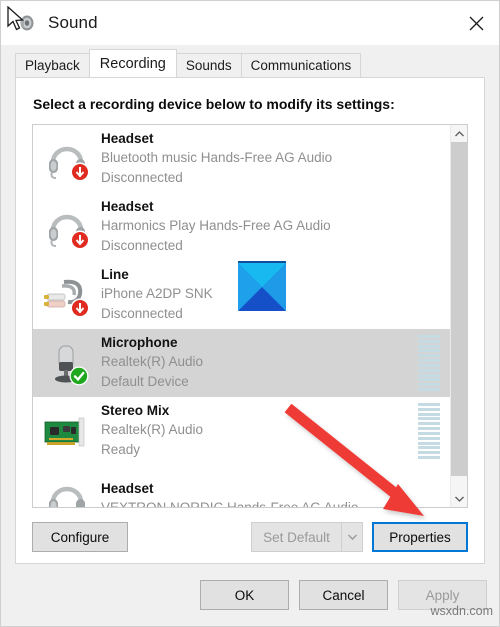 The width and height of the screenshot is (500, 627). I want to click on list-scrollbar, so click(458, 316).